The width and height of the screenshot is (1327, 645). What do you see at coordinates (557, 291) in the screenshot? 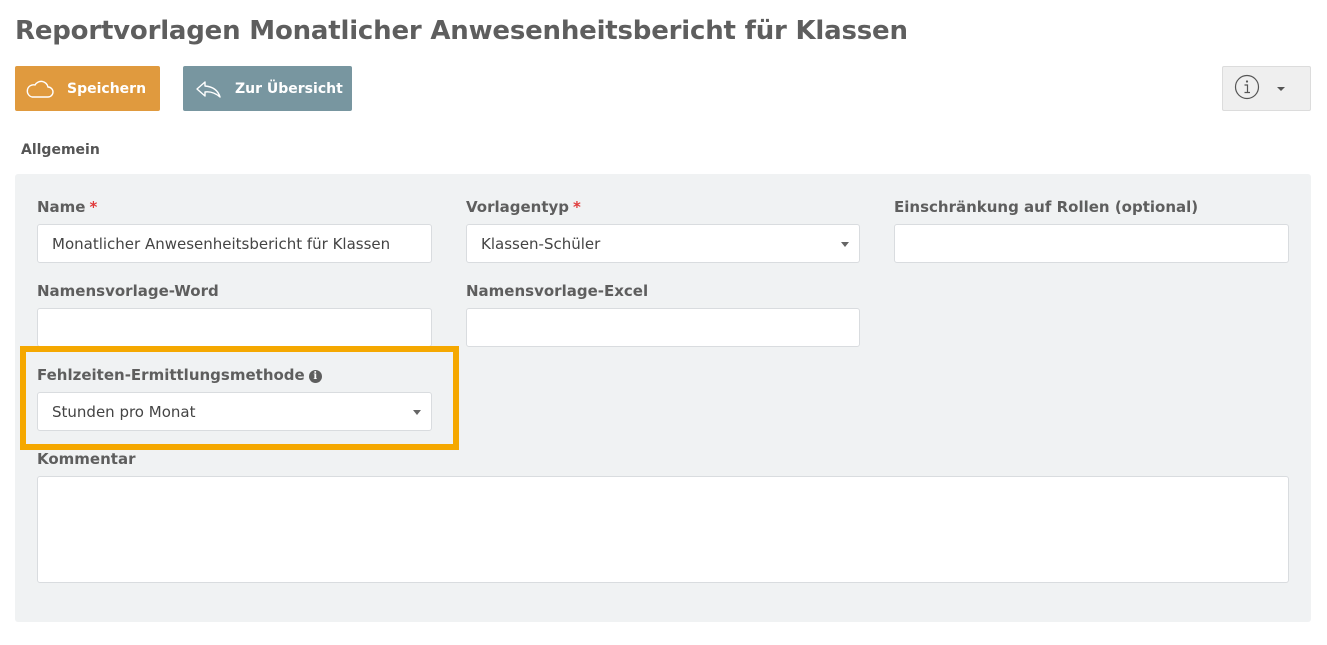
I see `excel-name-template-label: Namensvorlage-Excel` at bounding box center [557, 291].